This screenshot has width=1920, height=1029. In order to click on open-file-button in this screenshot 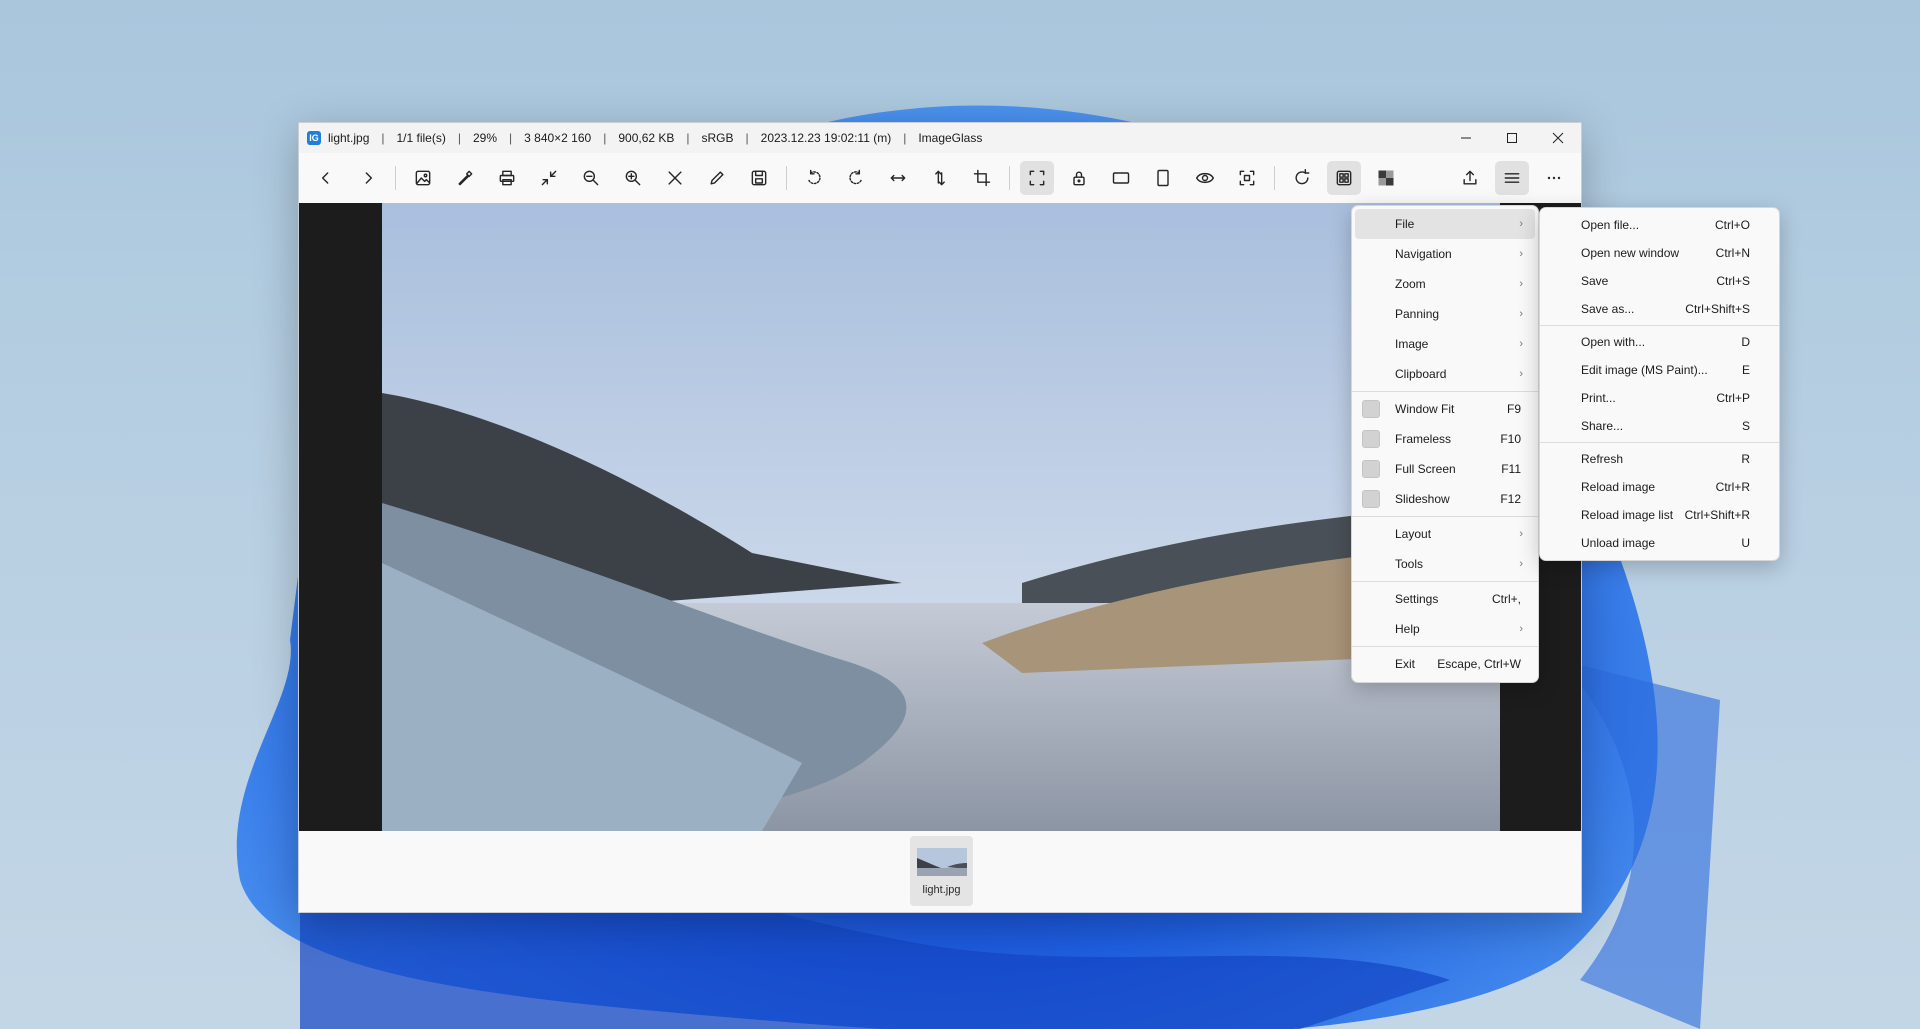, I will do `click(423, 178)`.